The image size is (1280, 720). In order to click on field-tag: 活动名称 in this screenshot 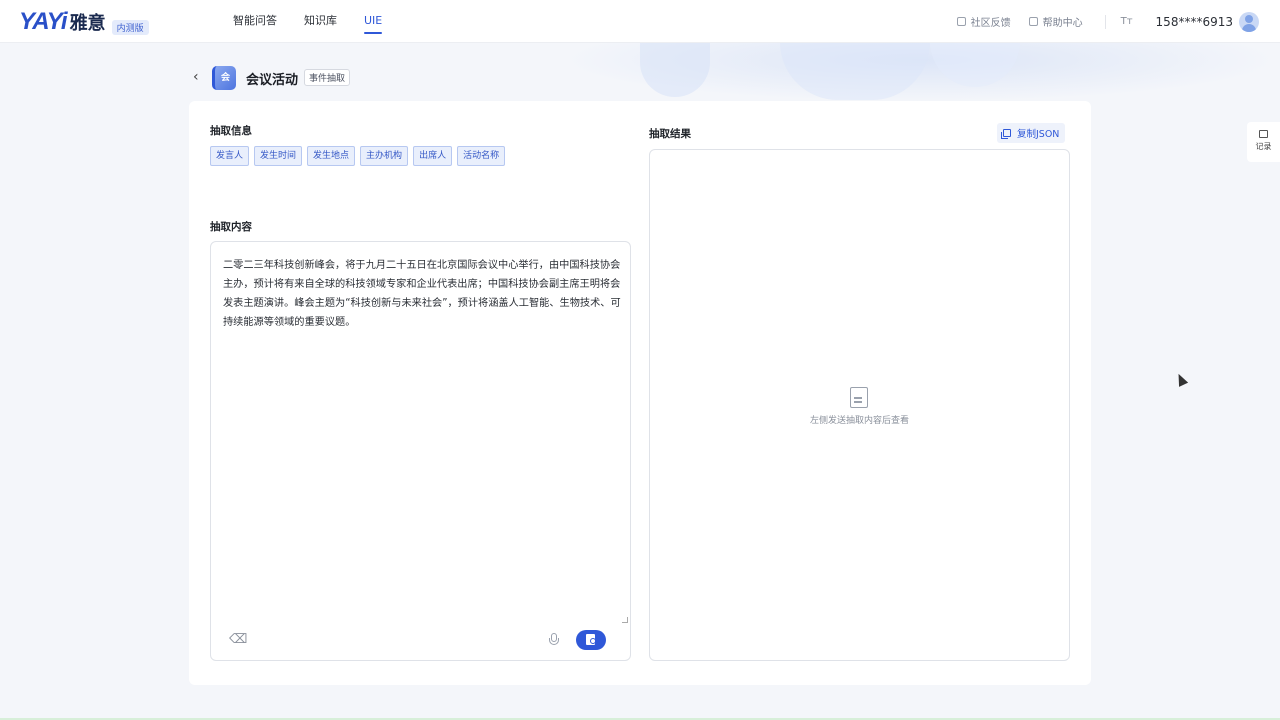, I will do `click(481, 156)`.